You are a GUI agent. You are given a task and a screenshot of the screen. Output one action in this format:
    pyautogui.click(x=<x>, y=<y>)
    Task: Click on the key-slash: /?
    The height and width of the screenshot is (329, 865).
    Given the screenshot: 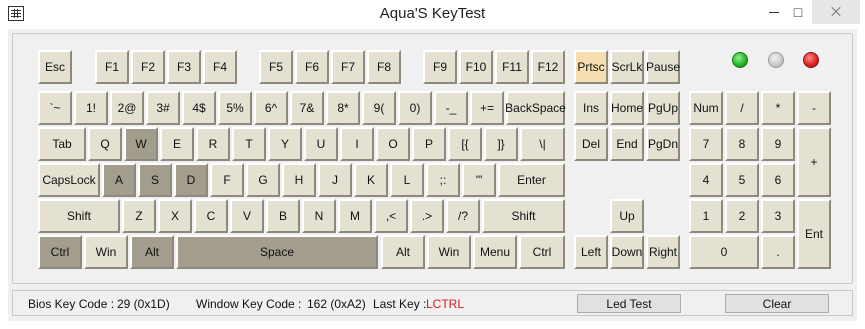 What is the action you would take?
    pyautogui.click(x=463, y=216)
    